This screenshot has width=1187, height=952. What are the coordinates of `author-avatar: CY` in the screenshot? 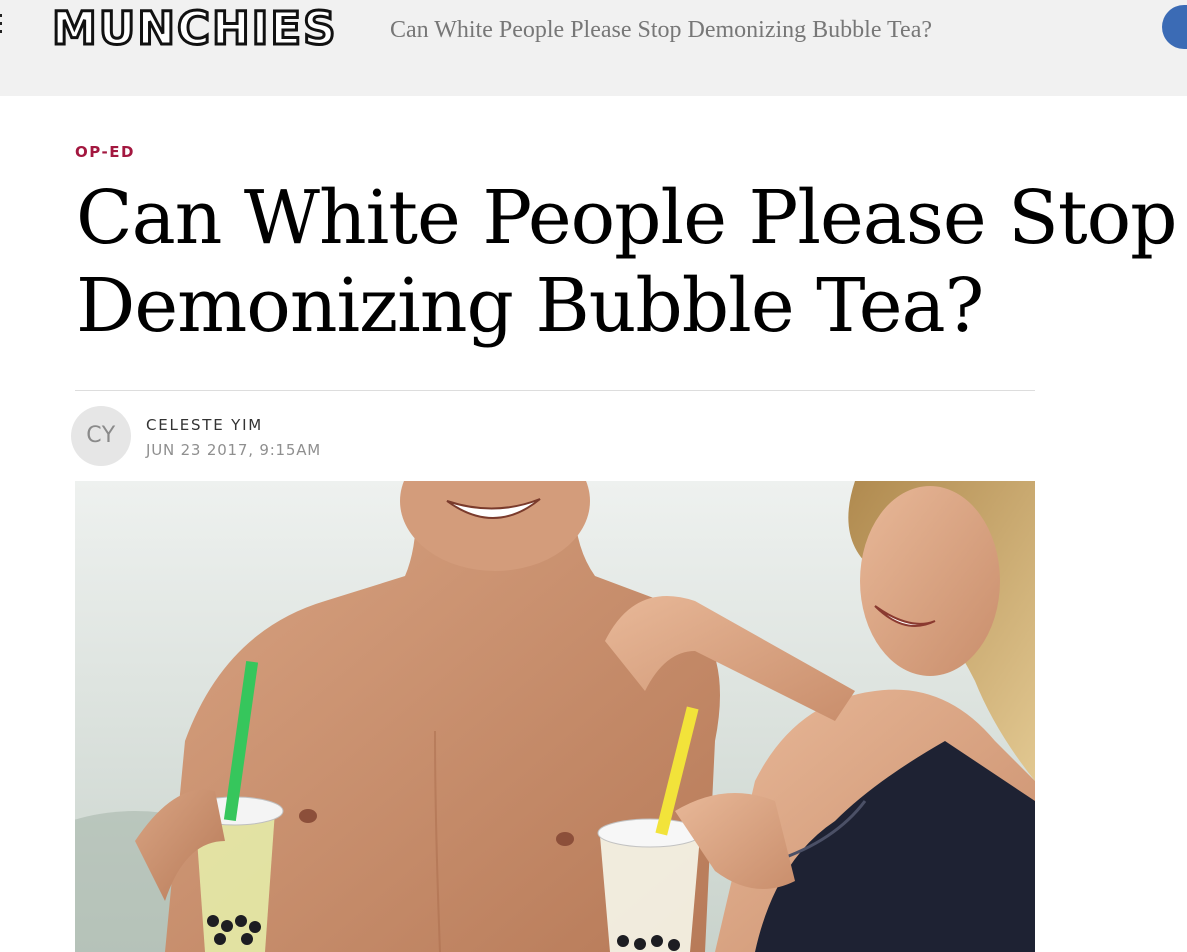 It's located at (101, 436).